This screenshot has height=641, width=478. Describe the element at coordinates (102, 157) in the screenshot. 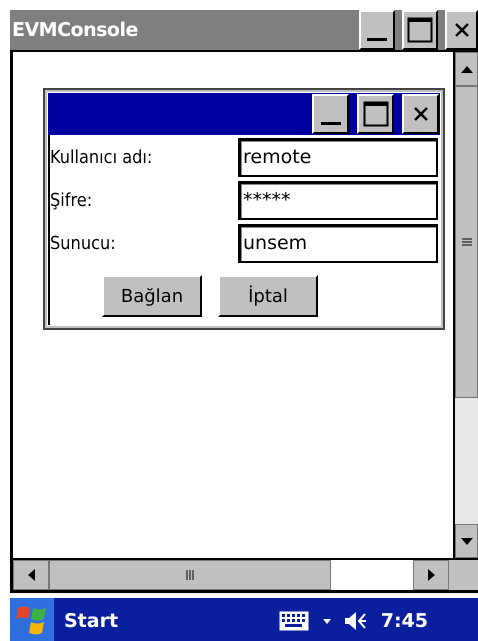

I see `field-label: Kullanıcı adı:` at that location.